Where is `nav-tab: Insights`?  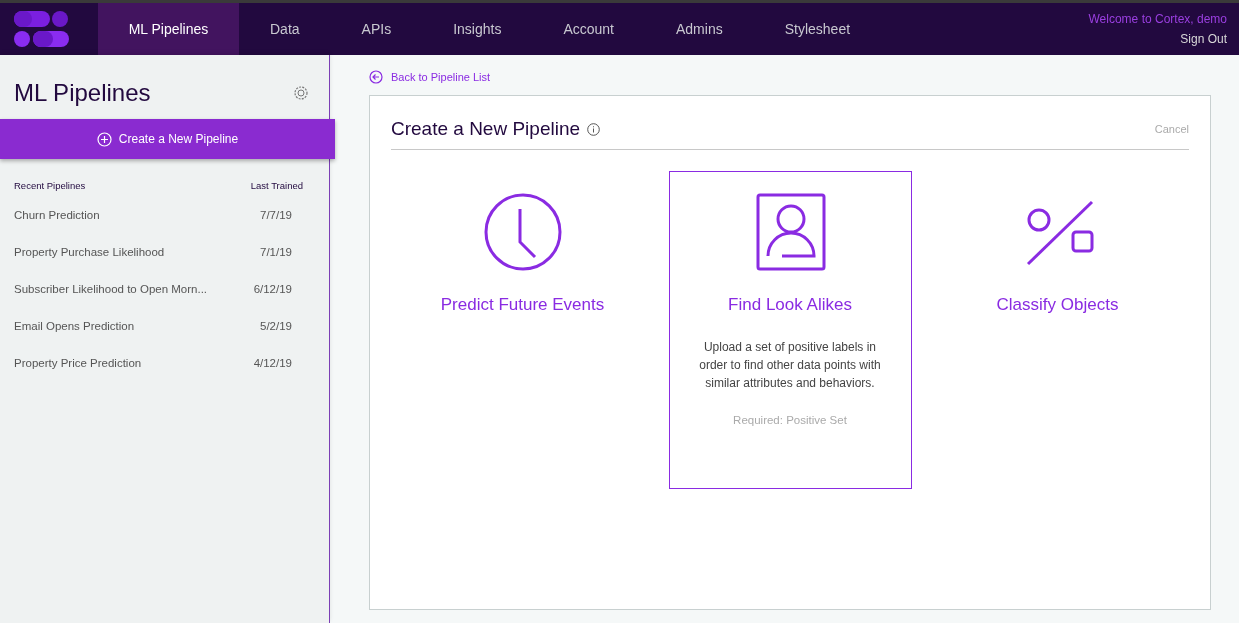
nav-tab: Insights is located at coordinates (477, 29).